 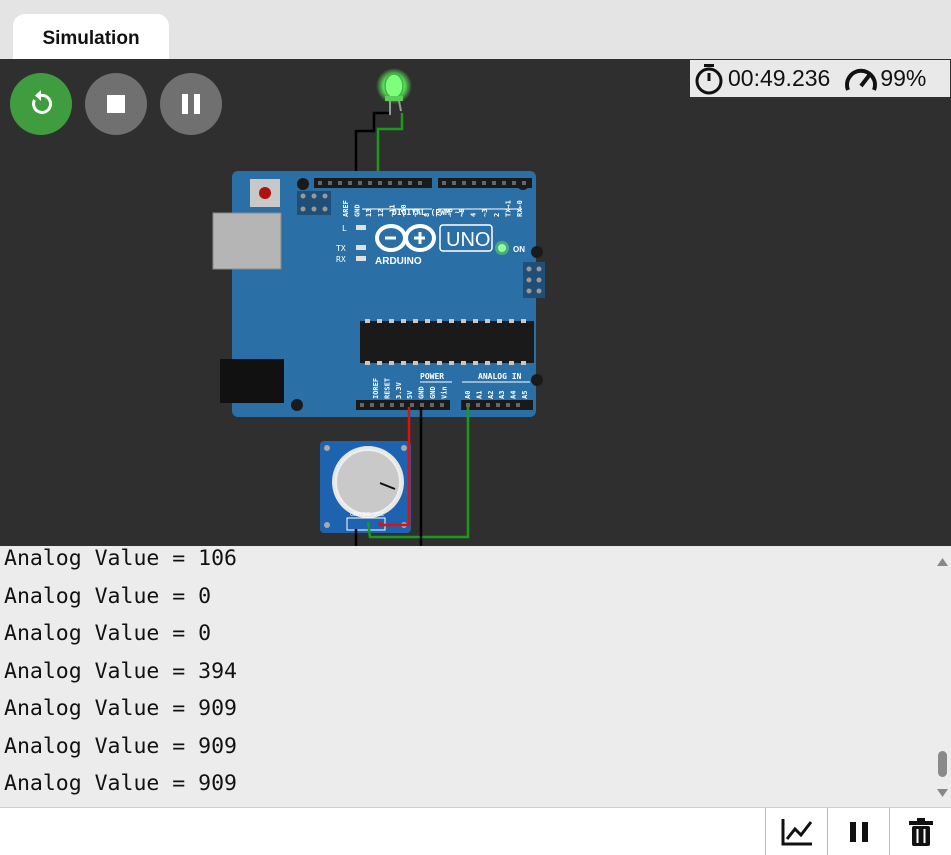 I want to click on serial-scrollbar, so click(x=942, y=676).